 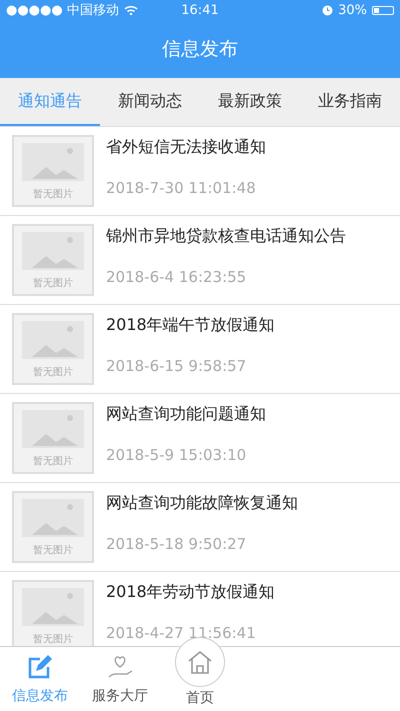 What do you see at coordinates (40, 667) in the screenshot?
I see `edit-icon` at bounding box center [40, 667].